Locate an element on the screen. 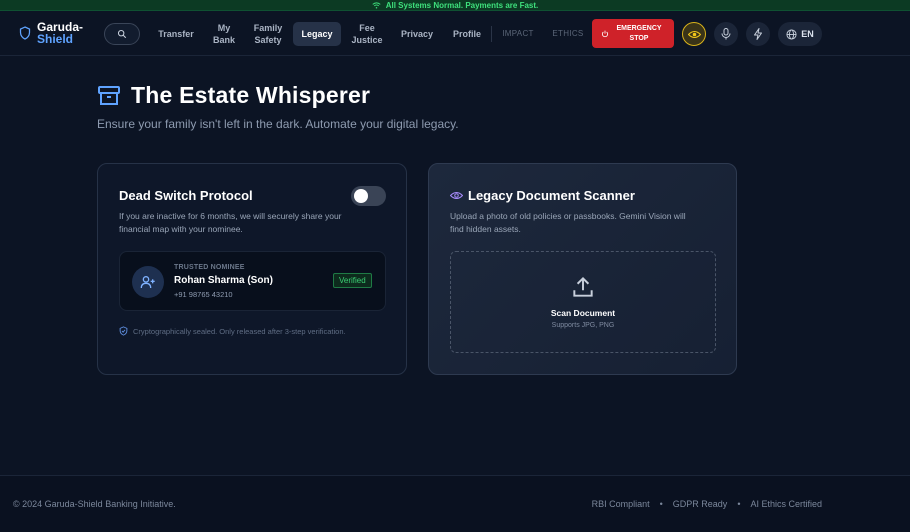  language-label: EN is located at coordinates (807, 34).